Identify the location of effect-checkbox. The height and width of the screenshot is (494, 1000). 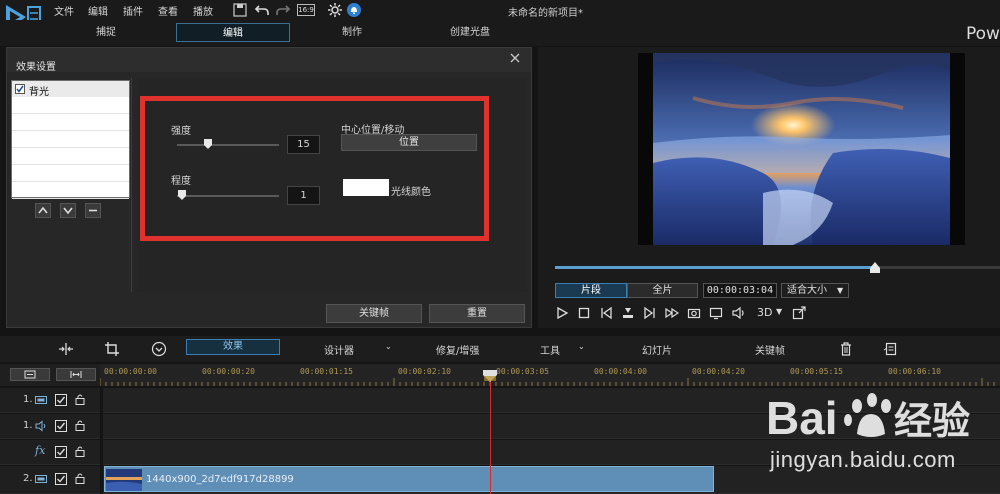
(20, 89).